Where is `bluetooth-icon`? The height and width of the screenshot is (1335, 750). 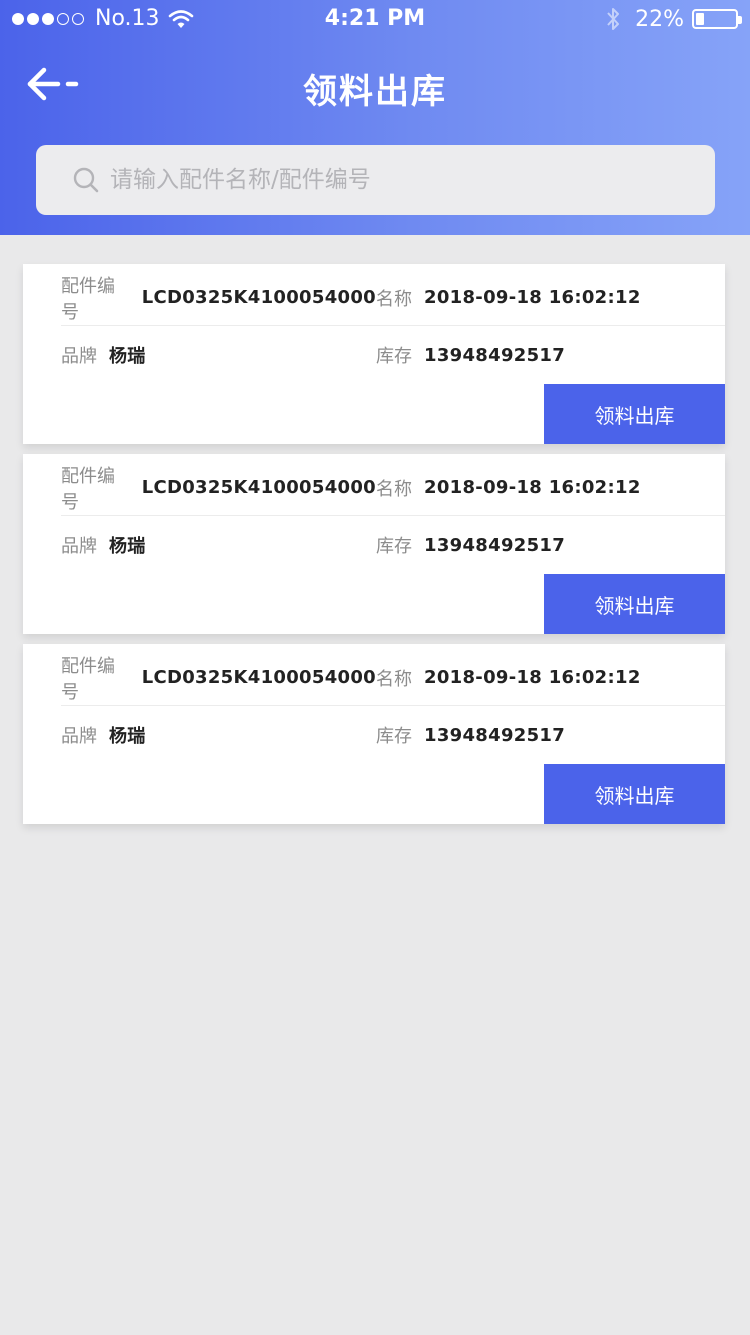
bluetooth-icon is located at coordinates (613, 19).